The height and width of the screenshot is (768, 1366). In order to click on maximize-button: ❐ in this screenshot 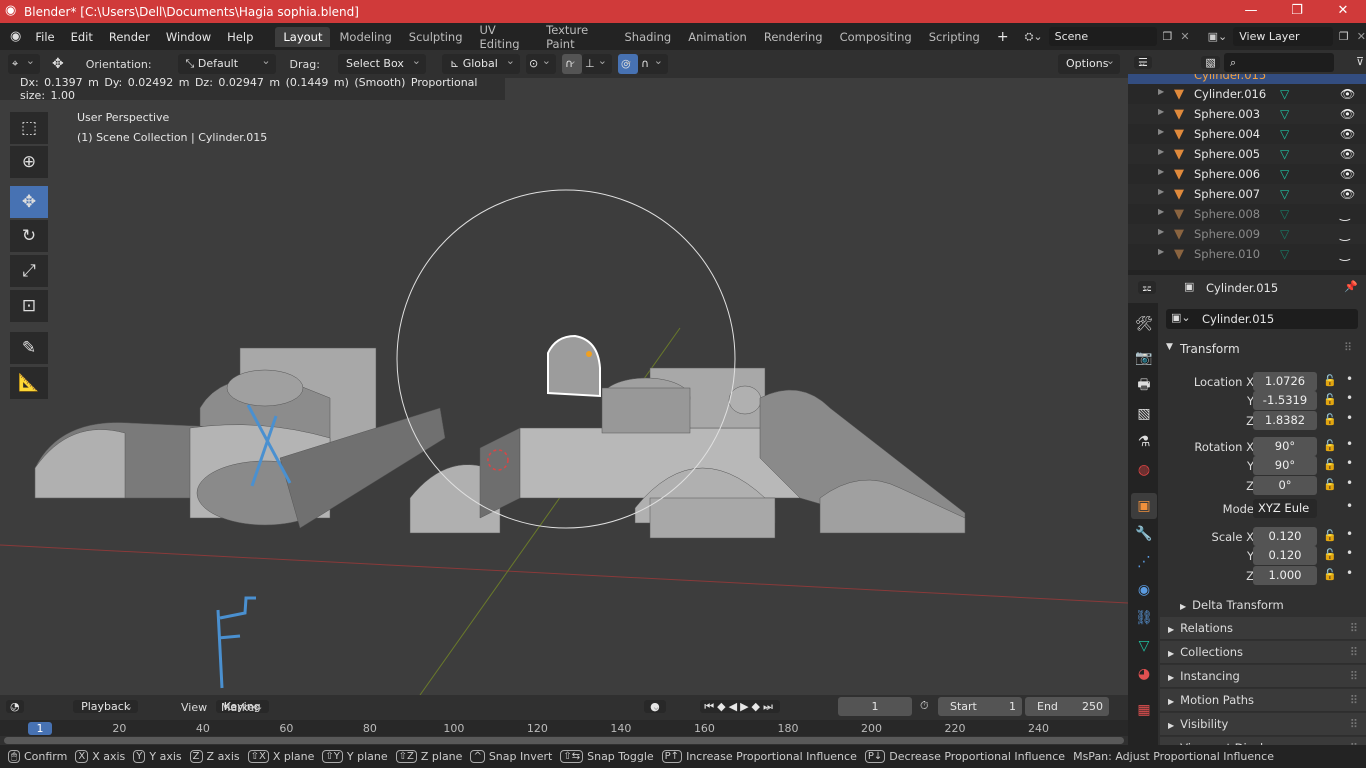, I will do `click(1297, 11)`.